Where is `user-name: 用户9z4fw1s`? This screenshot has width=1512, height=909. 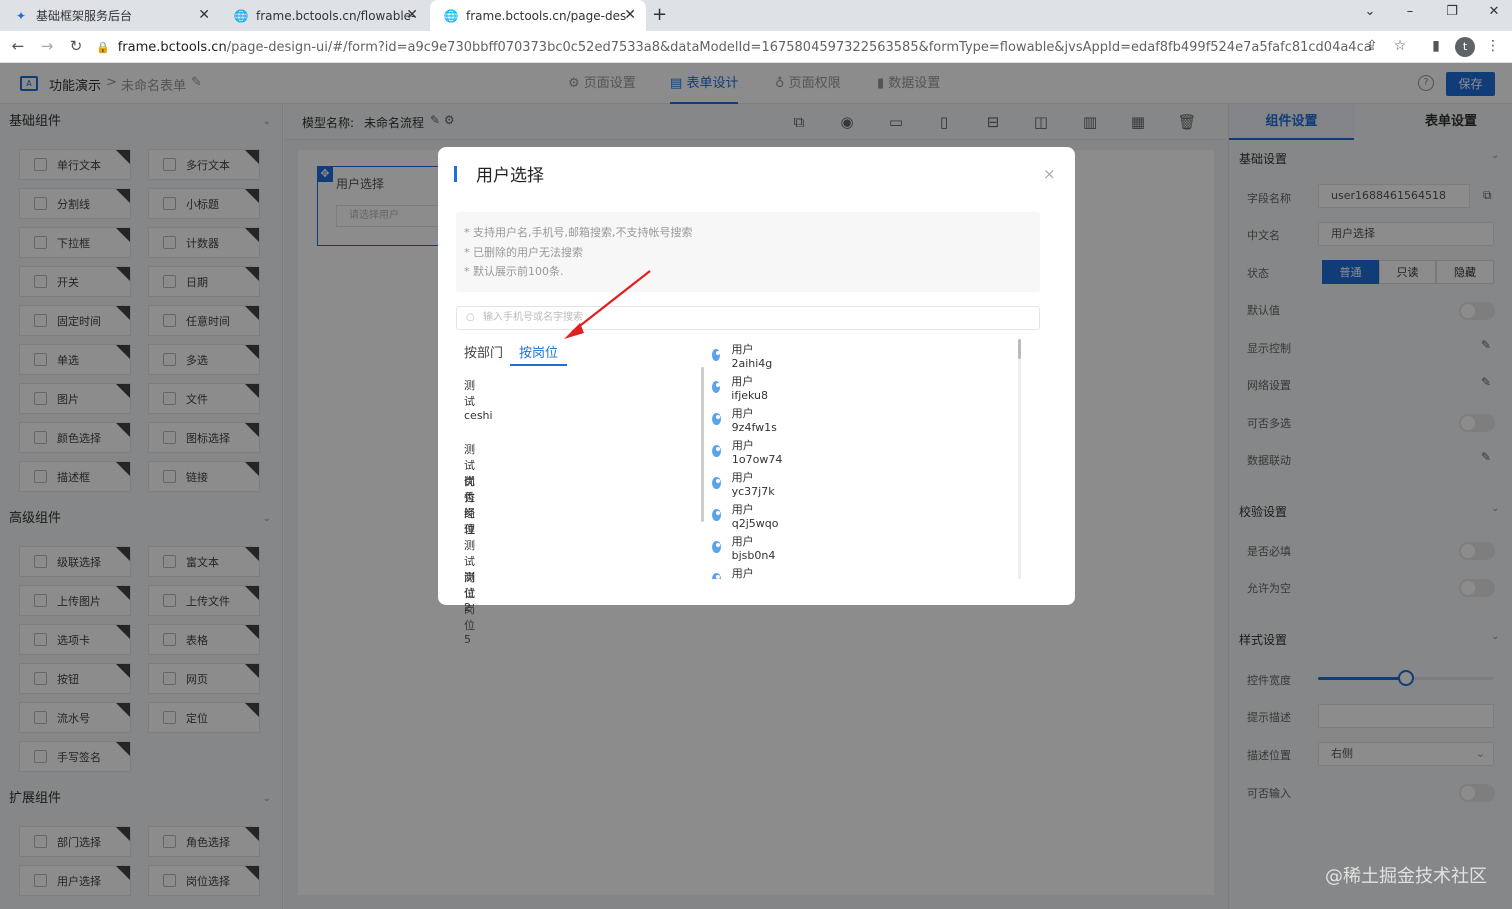 user-name: 用户9z4fw1s is located at coordinates (754, 420).